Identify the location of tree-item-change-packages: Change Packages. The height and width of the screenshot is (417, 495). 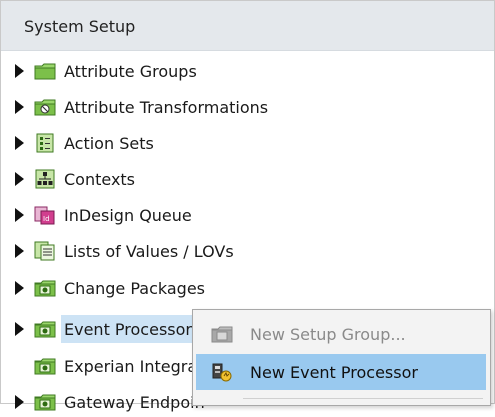
(247, 288).